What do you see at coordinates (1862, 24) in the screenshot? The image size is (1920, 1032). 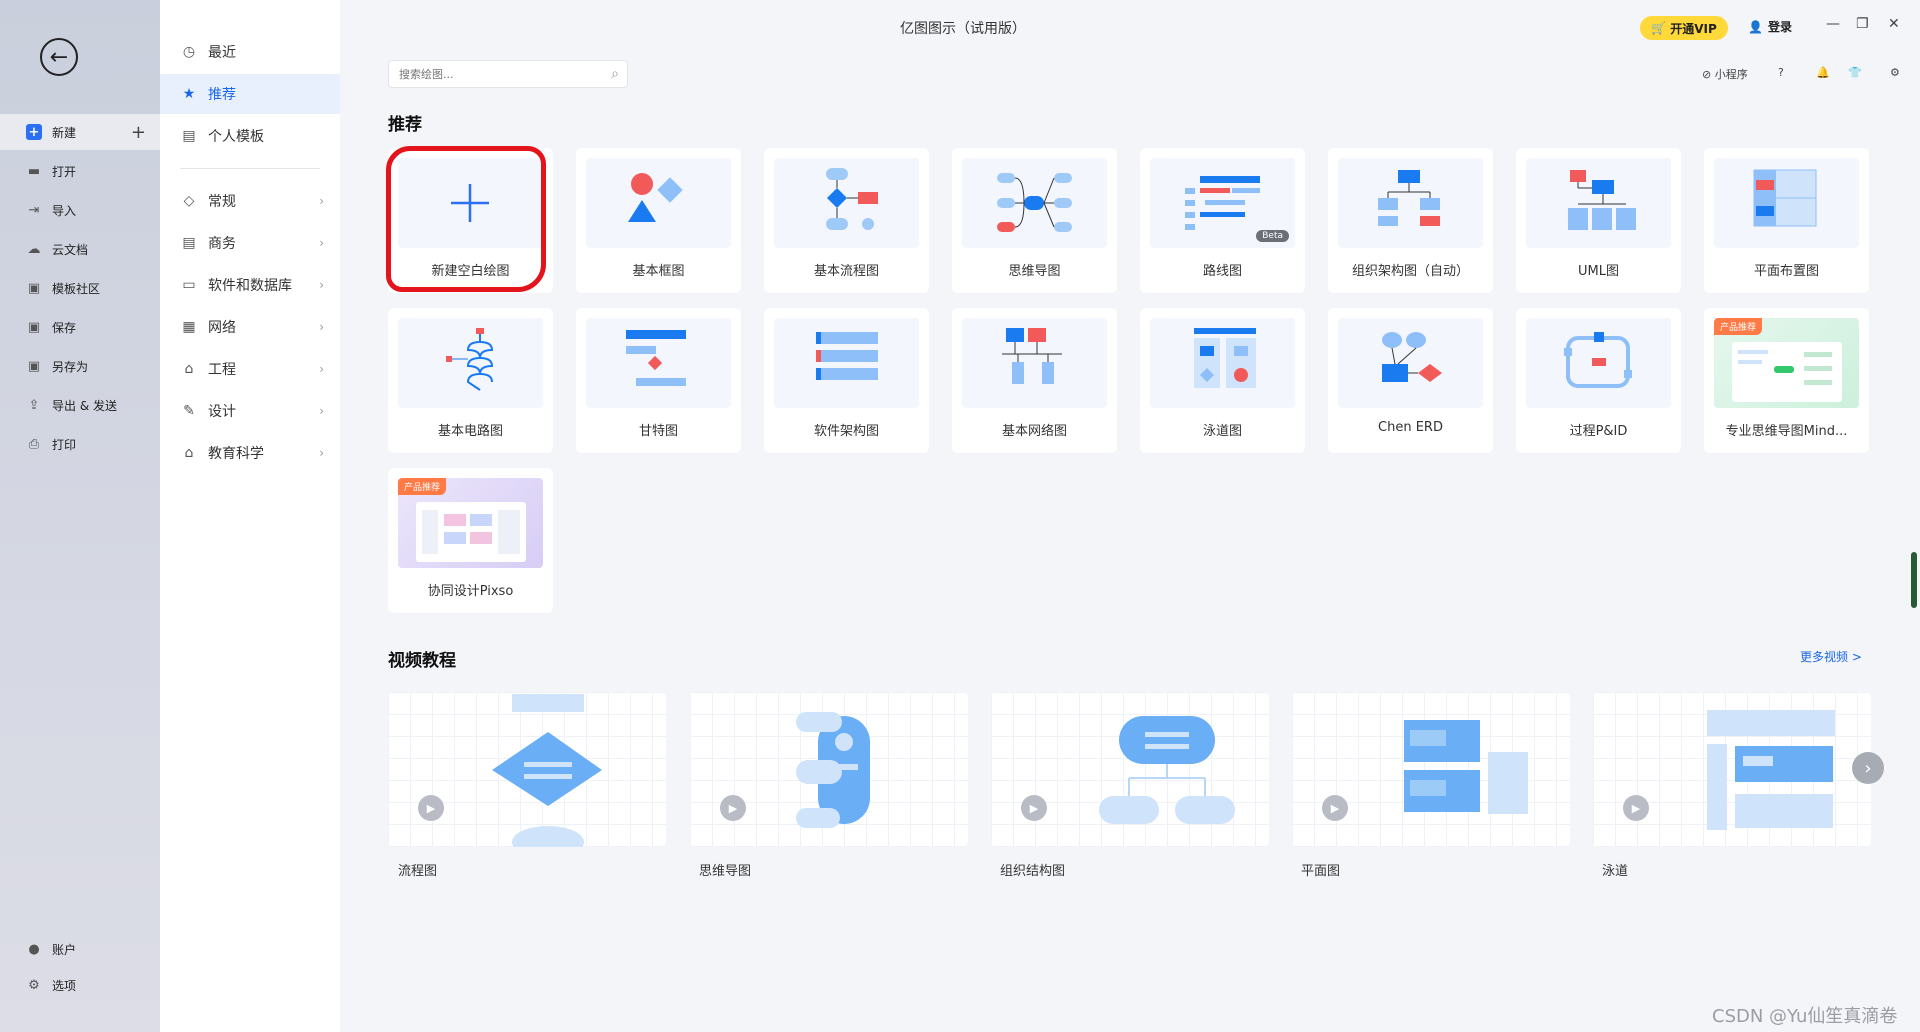 I see `restore-button: ❐` at bounding box center [1862, 24].